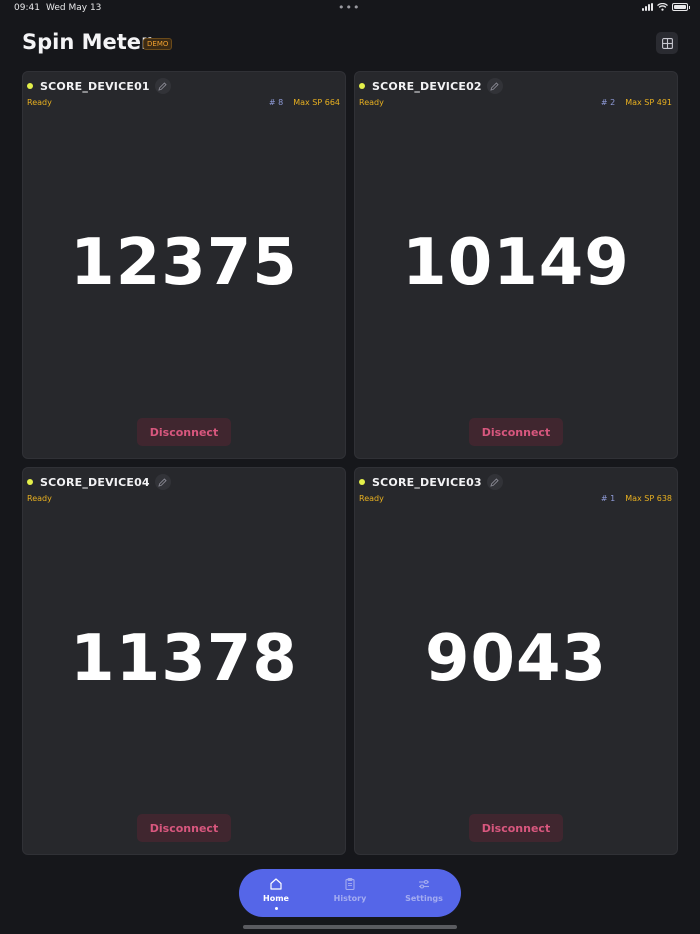  Describe the element at coordinates (350, 927) in the screenshot. I see `home-indicator` at that location.